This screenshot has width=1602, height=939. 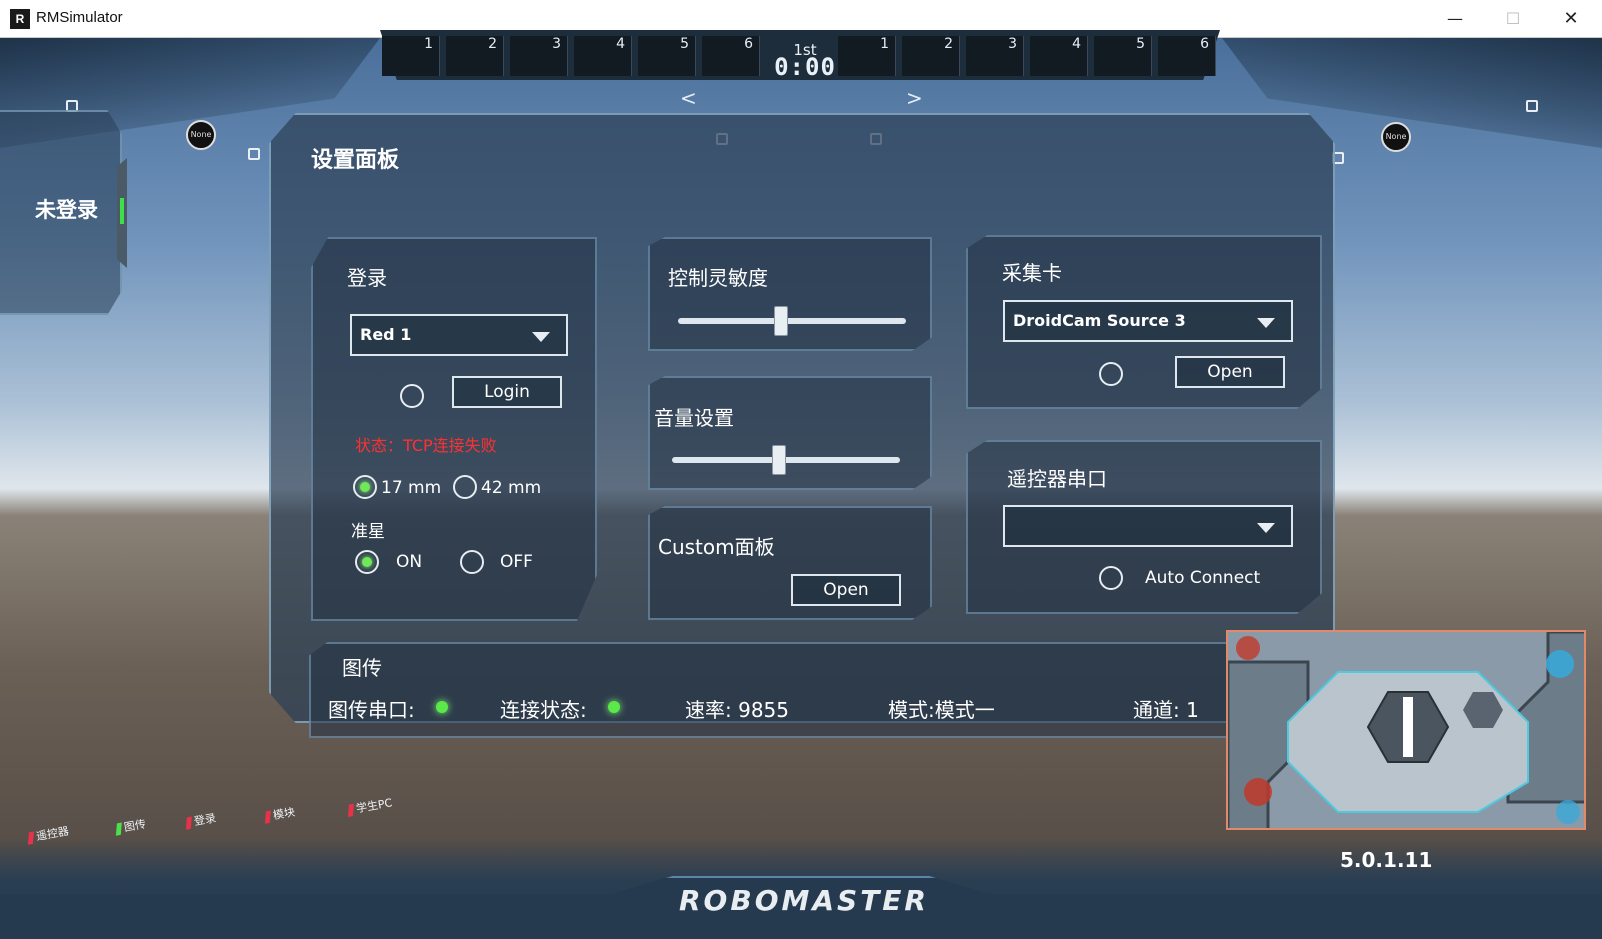 What do you see at coordinates (1203, 578) in the screenshot?
I see `auto-connect-label: Auto Connect` at bounding box center [1203, 578].